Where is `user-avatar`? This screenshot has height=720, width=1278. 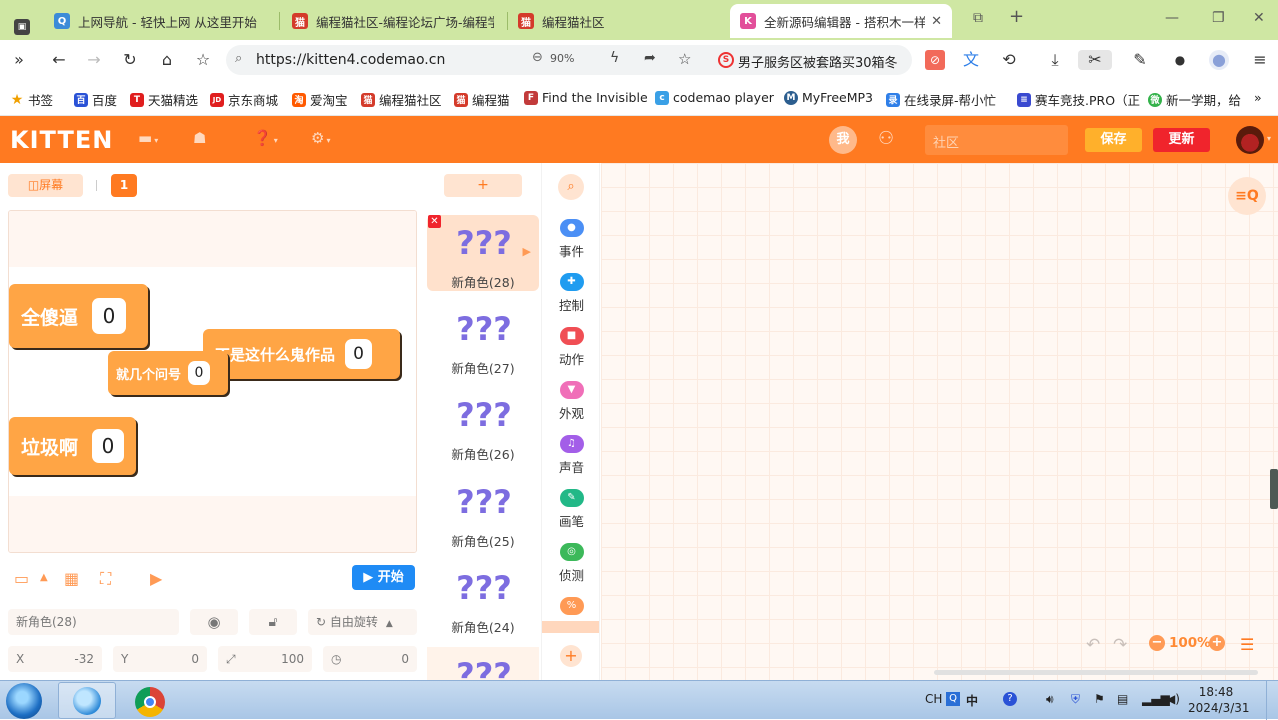
user-avatar is located at coordinates (1250, 140).